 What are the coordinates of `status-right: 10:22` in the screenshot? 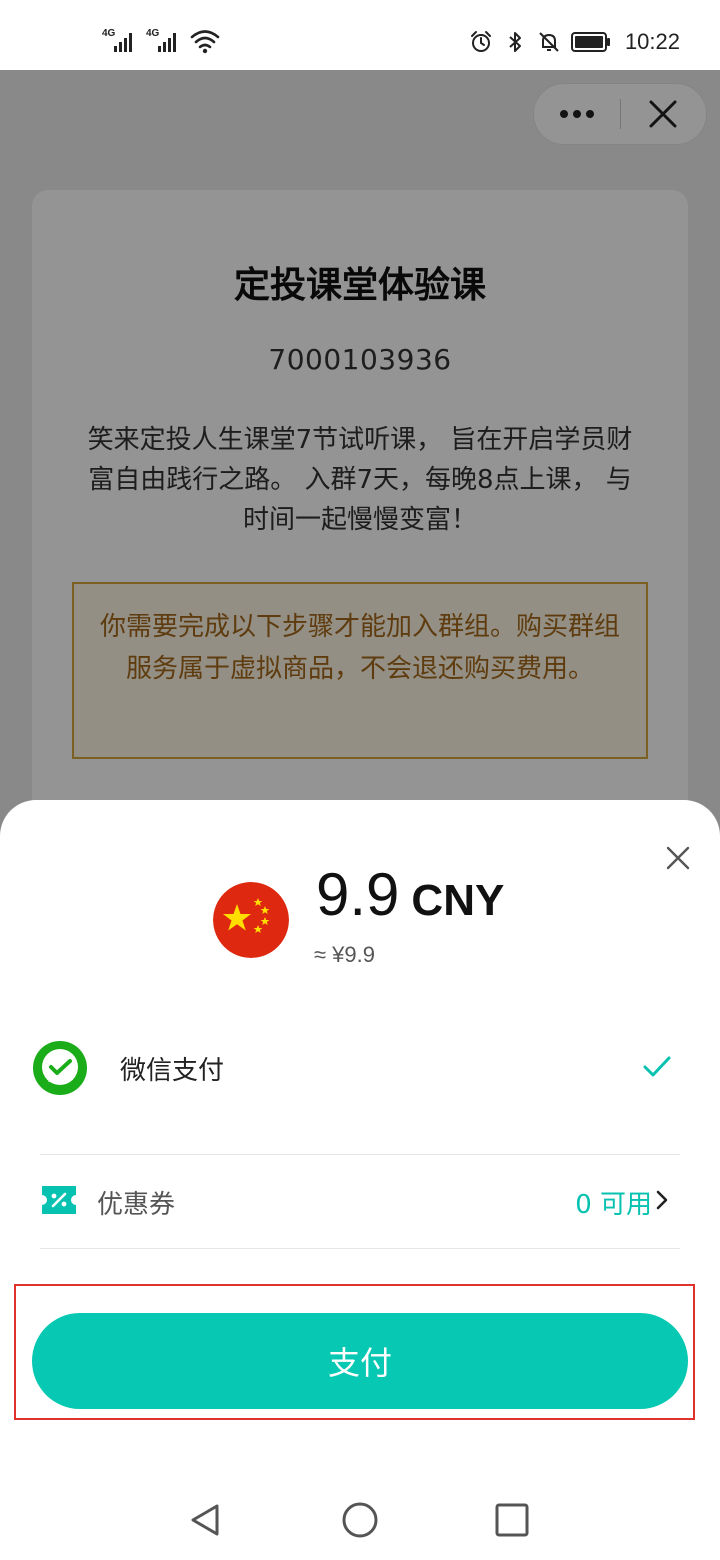 It's located at (574, 42).